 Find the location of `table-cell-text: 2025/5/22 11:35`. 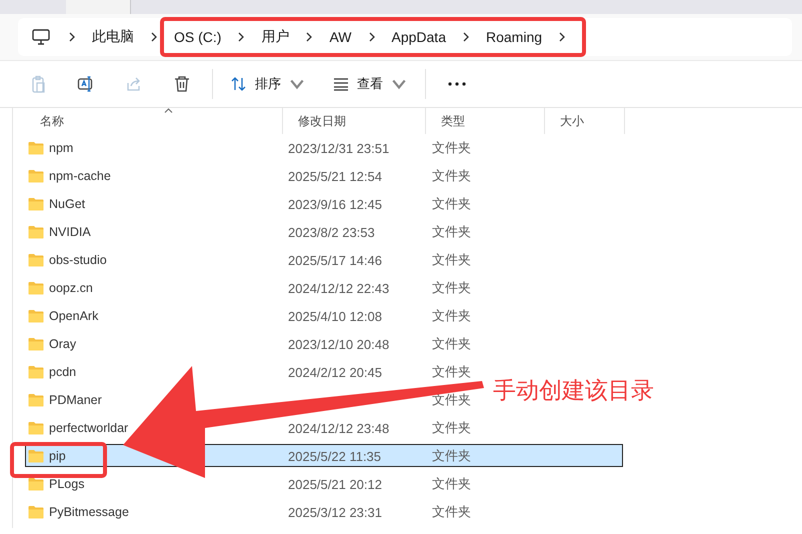

table-cell-text: 2025/5/22 11:35 is located at coordinates (334, 456).